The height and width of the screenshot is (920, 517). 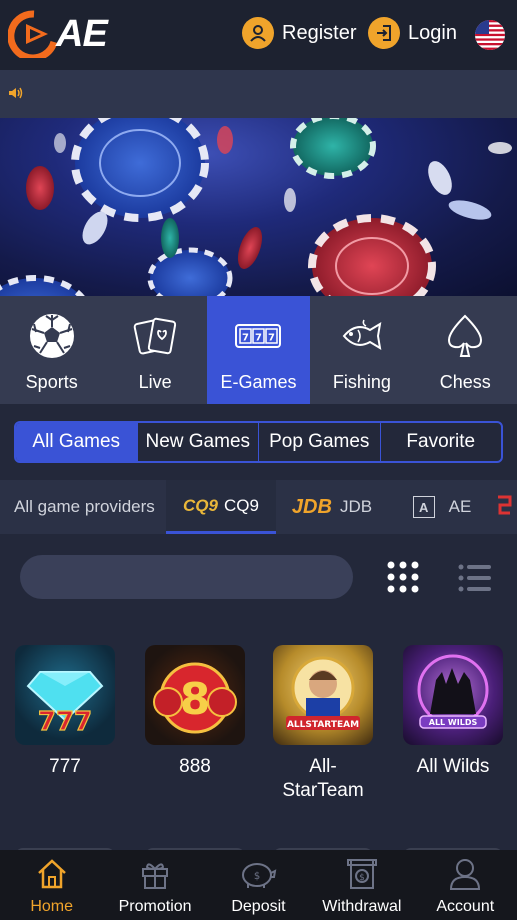 What do you see at coordinates (460, 506) in the screenshot?
I see `provider-ae-label: AE` at bounding box center [460, 506].